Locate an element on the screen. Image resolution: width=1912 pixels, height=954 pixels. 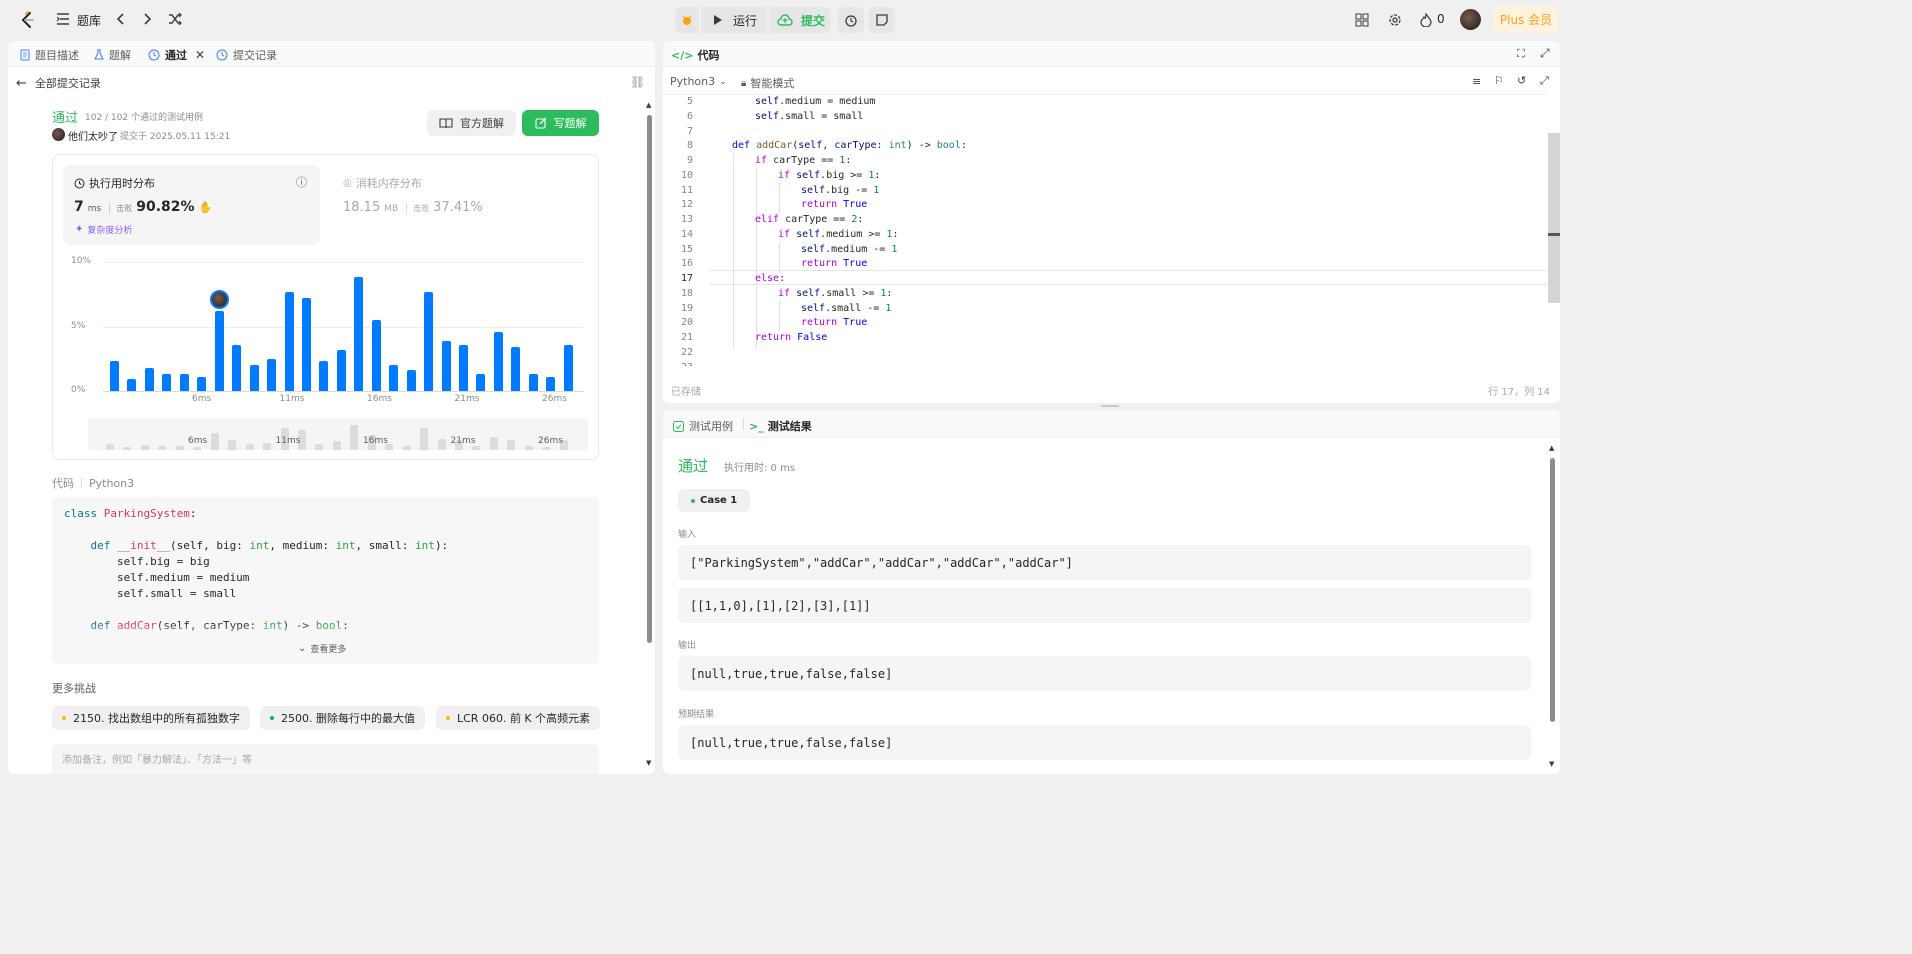
submitter-name: 他们太吵了 is located at coordinates (93, 135).